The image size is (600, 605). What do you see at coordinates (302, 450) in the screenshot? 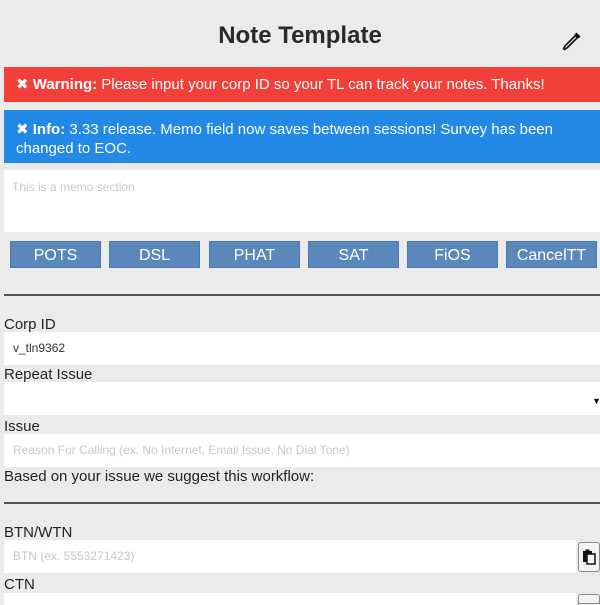
I see `issue-input` at bounding box center [302, 450].